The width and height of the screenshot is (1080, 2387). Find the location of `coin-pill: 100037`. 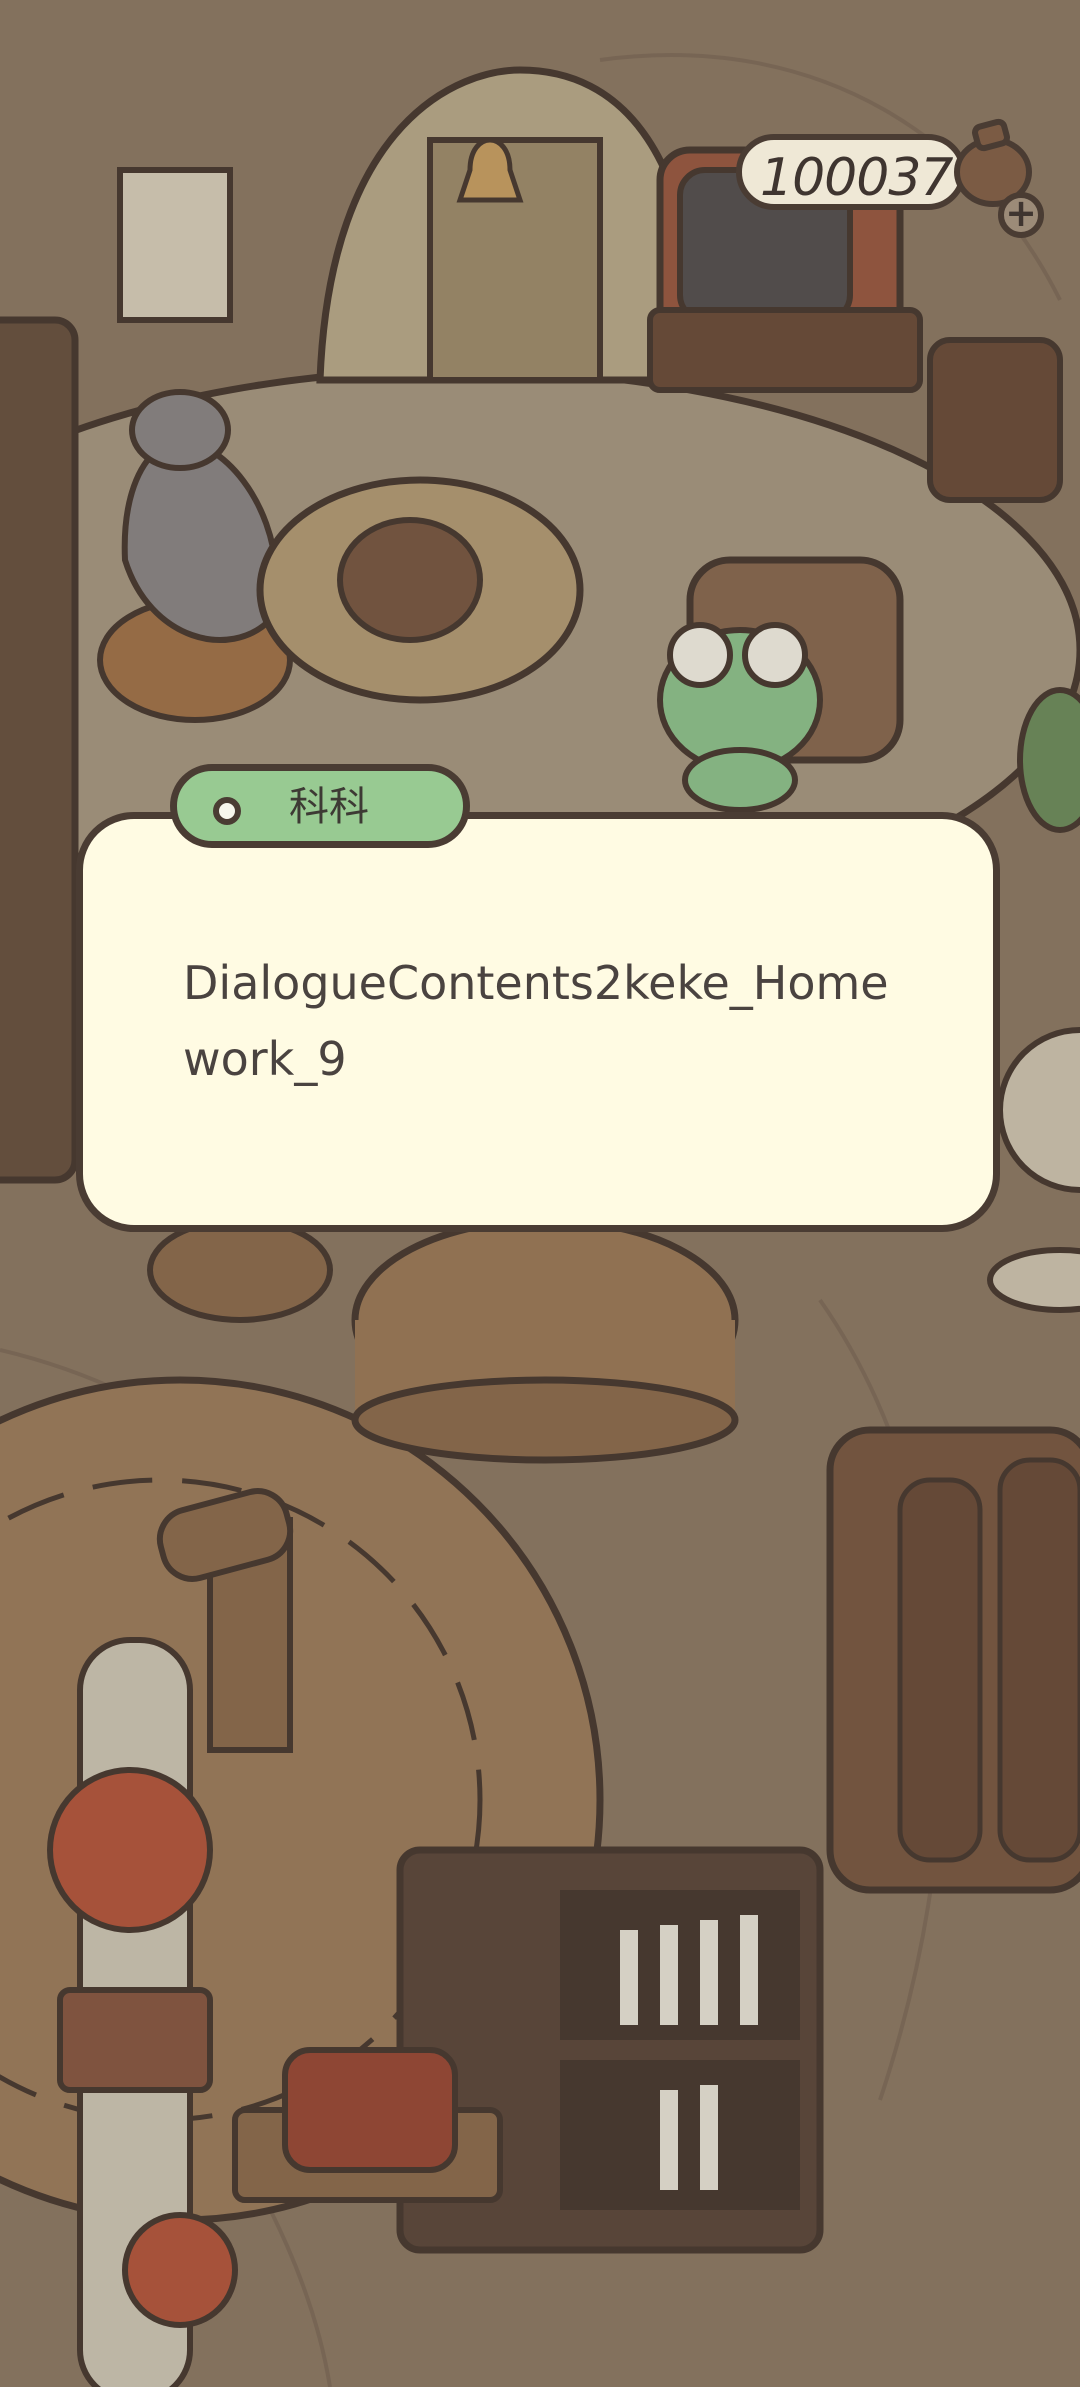

coin-pill: 100037 is located at coordinates (851, 172).